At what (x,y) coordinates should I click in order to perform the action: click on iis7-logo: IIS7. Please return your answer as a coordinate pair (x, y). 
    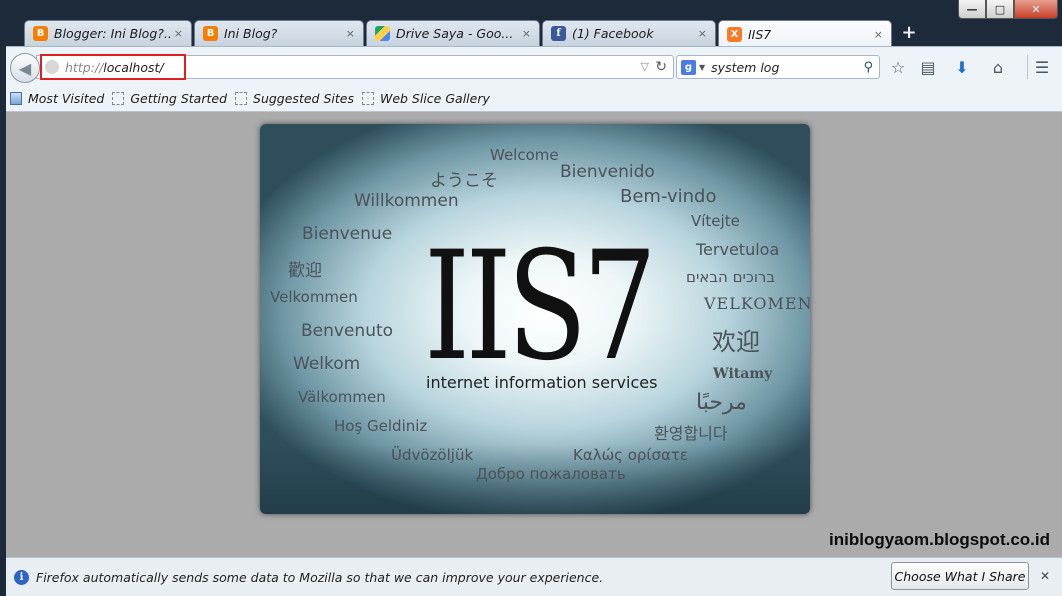
    Looking at the image, I should click on (540, 307).